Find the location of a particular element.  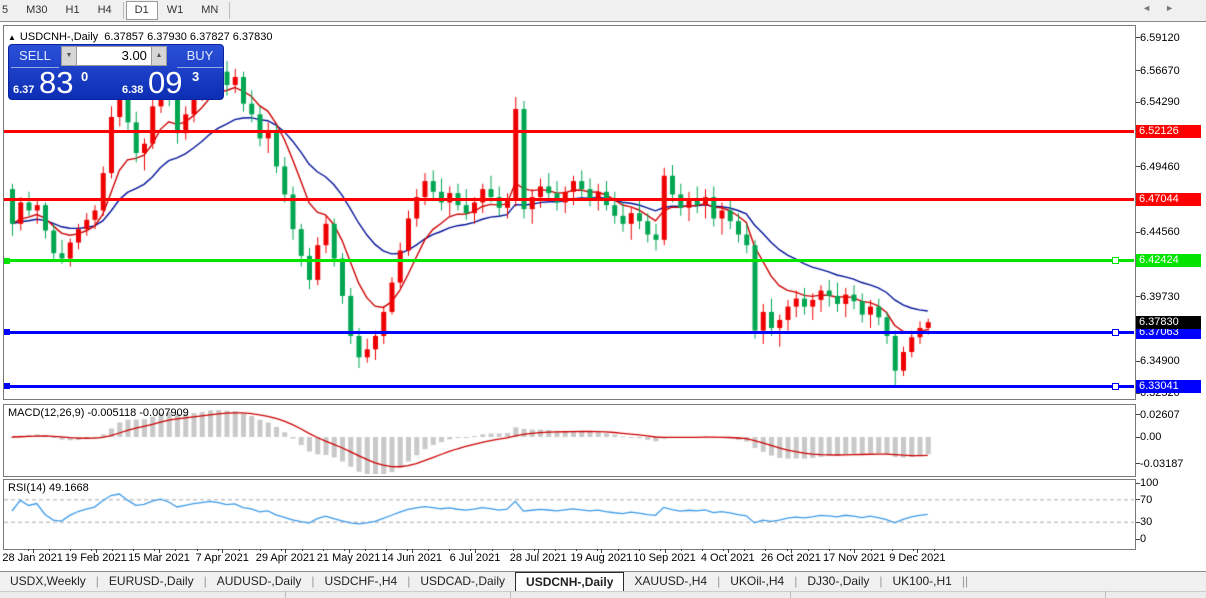

sell-price-pip-digit: 0 is located at coordinates (85, 76).